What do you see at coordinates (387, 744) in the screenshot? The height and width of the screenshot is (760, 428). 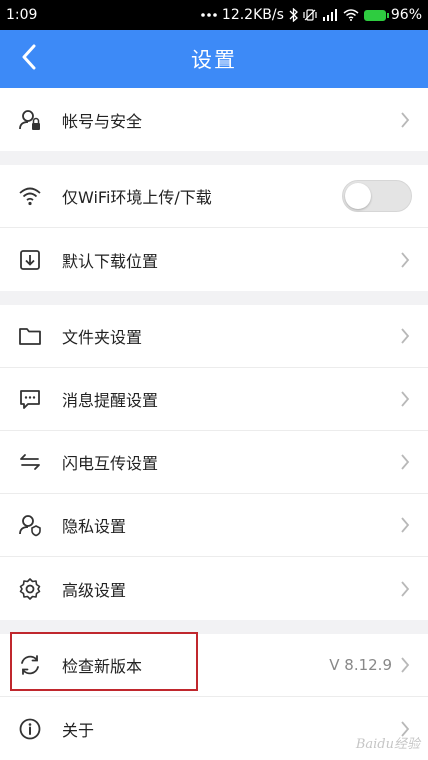 I see `watermark: Baidu经验` at bounding box center [387, 744].